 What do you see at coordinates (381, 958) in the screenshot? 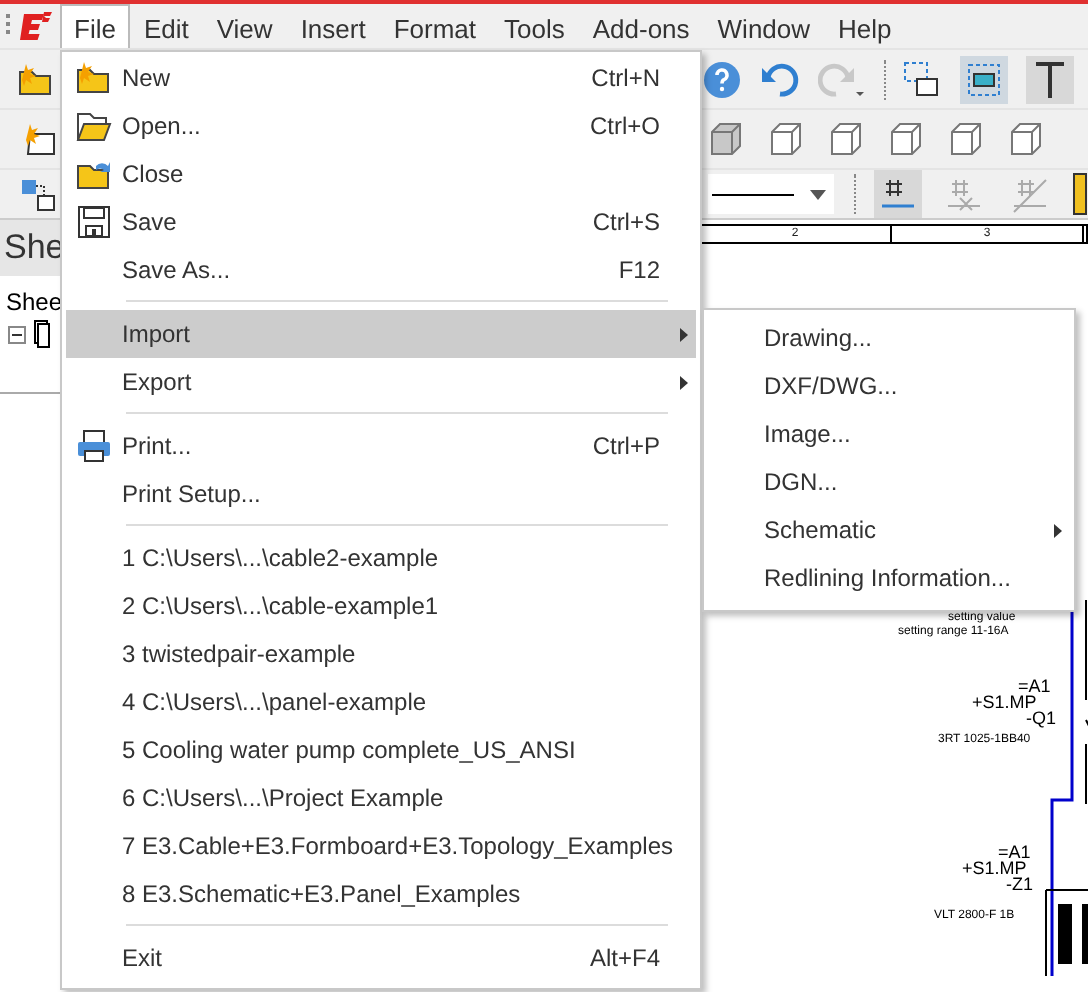
I see `menu-item: Exit Alt+F4` at bounding box center [381, 958].